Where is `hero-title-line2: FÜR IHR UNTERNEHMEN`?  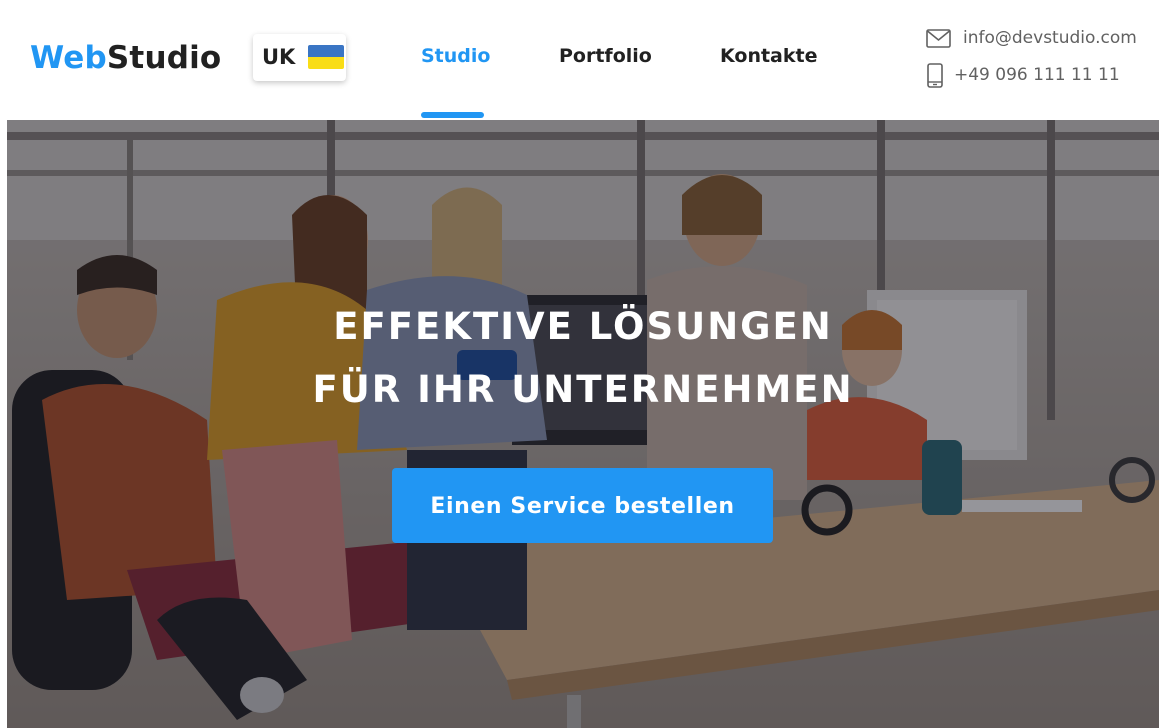 hero-title-line2: FÜR IHR UNTERNEHMEN is located at coordinates (583, 389).